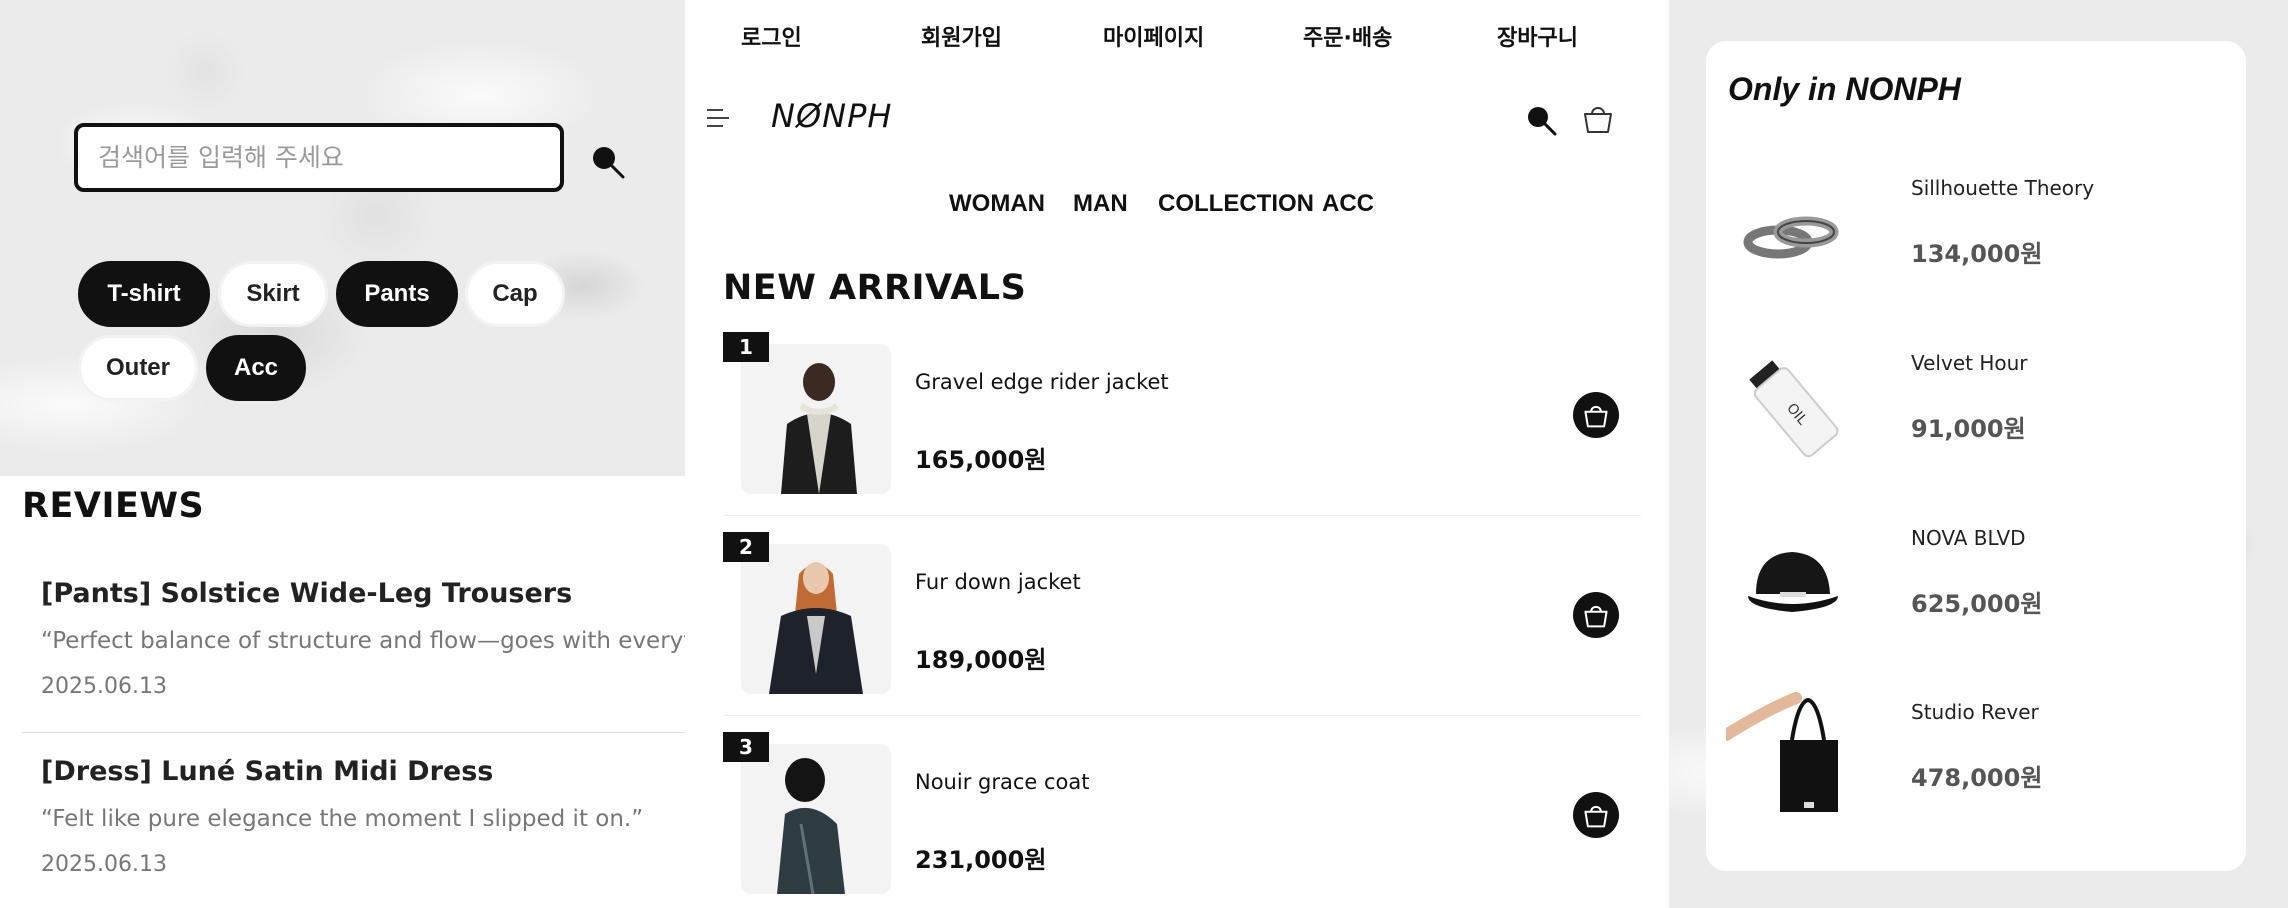 This screenshot has height=908, width=2288. What do you see at coordinates (1002, 782) in the screenshot?
I see `product-name: Nouir grace coat` at bounding box center [1002, 782].